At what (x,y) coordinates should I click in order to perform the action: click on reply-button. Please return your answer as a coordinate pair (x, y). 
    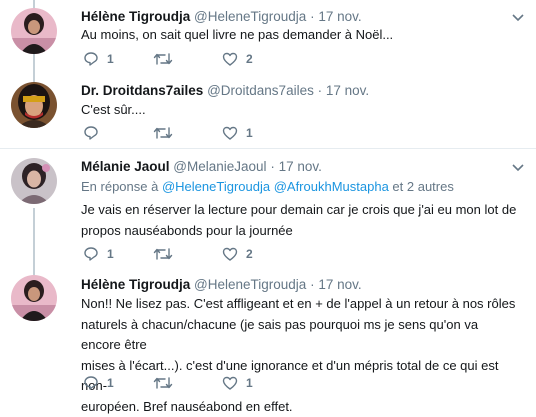
    Looking at the image, I should click on (95, 133).